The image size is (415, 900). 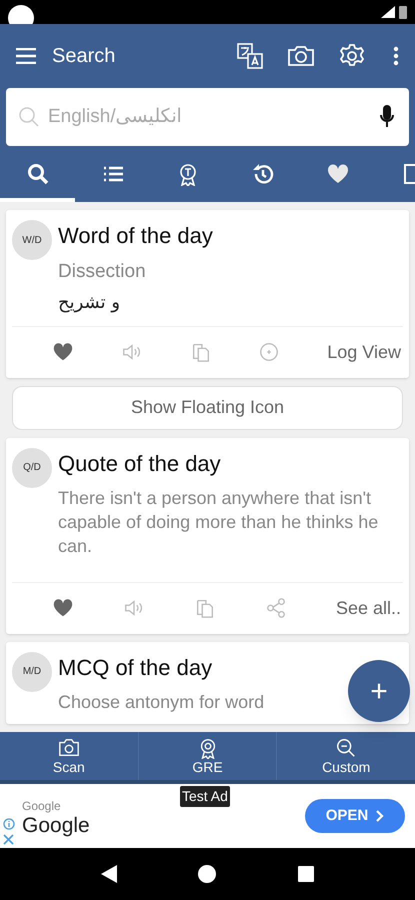 What do you see at coordinates (135, 668) in the screenshot?
I see `card-title: MCQ of the day` at bounding box center [135, 668].